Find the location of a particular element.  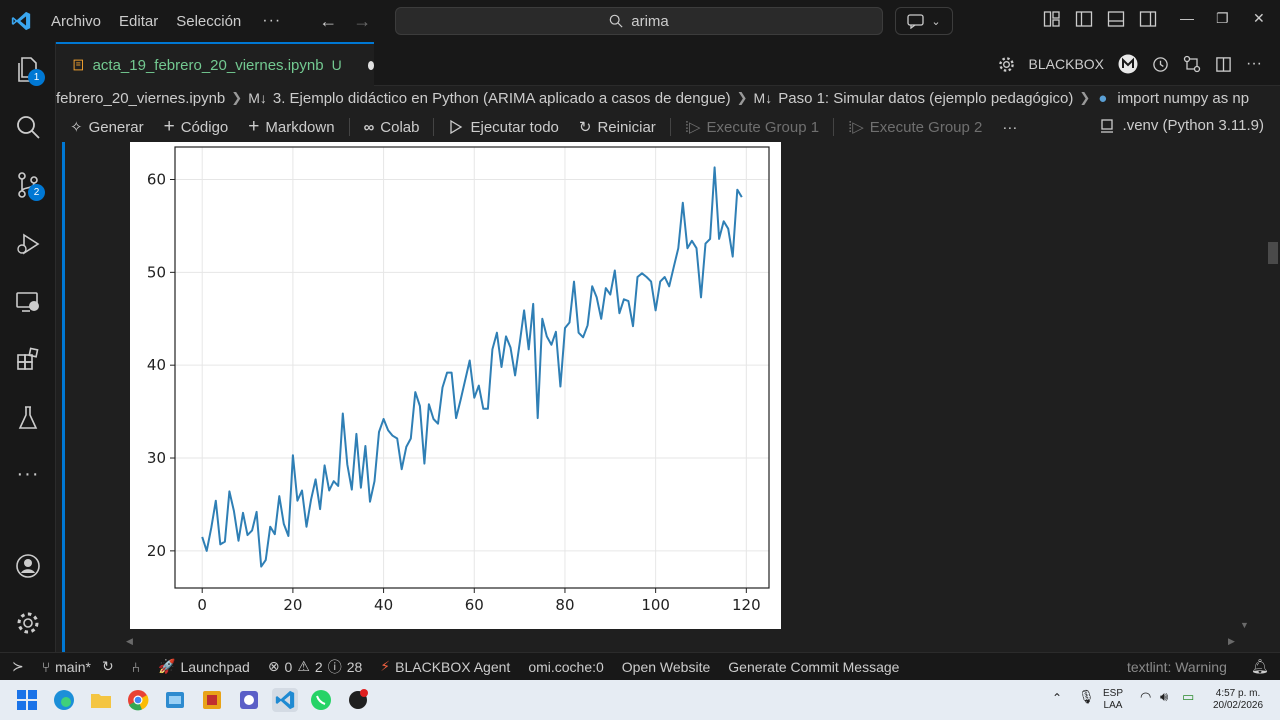

clock-time: 4:57 p. m. is located at coordinates (1238, 693).